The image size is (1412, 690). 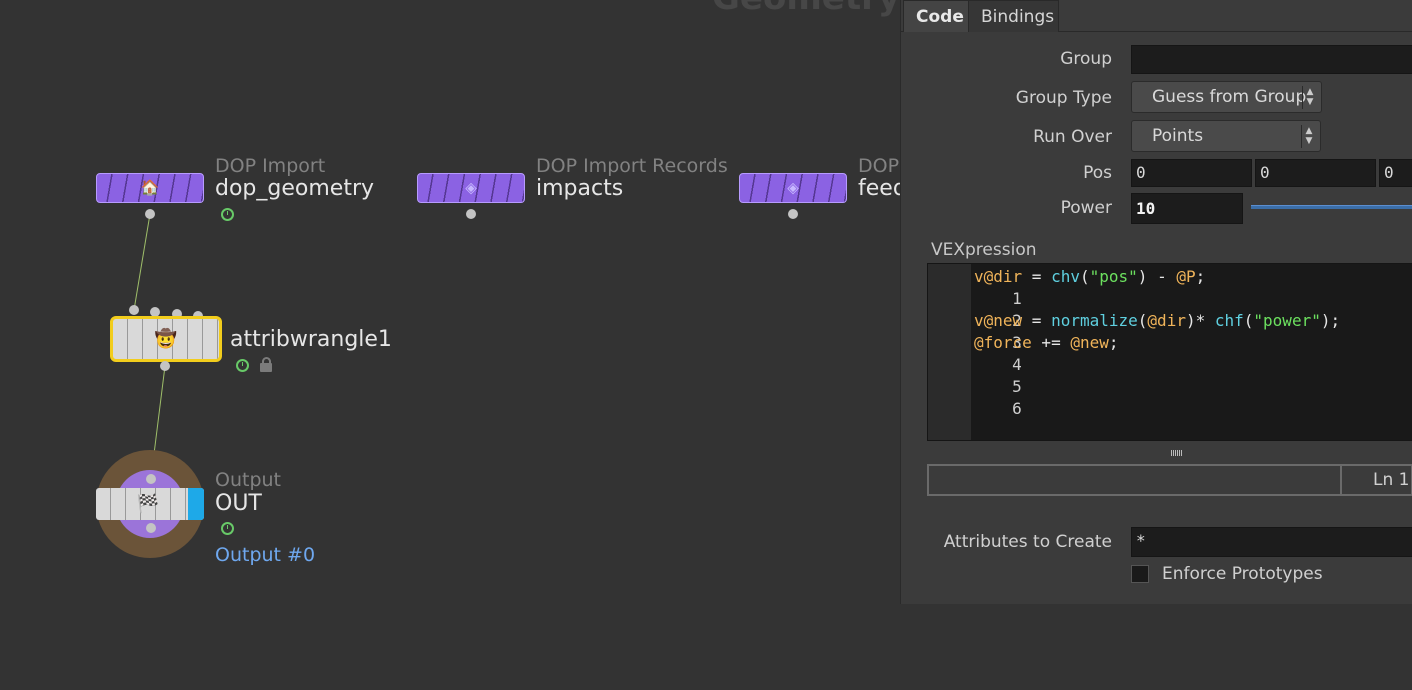 I want to click on code-line: 2, so click(x=975, y=309).